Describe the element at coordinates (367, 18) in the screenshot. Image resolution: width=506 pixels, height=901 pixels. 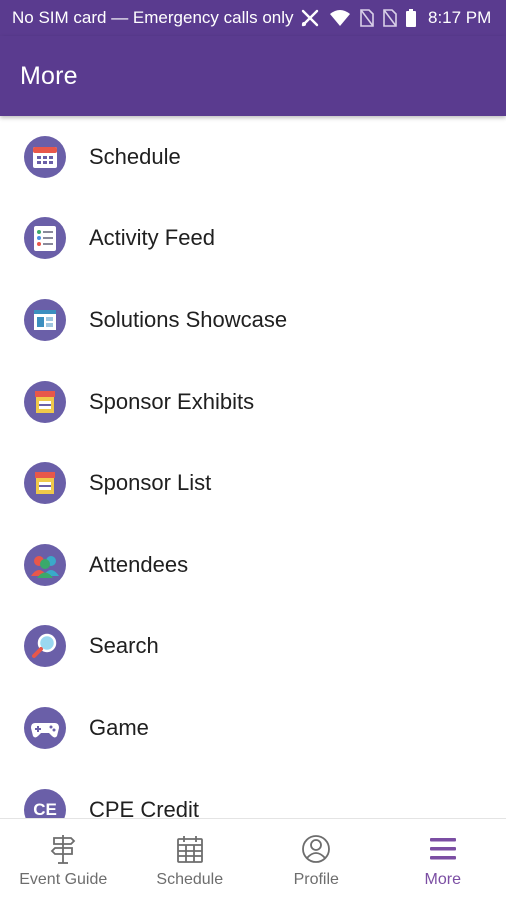
I see `no-sim-icon` at that location.